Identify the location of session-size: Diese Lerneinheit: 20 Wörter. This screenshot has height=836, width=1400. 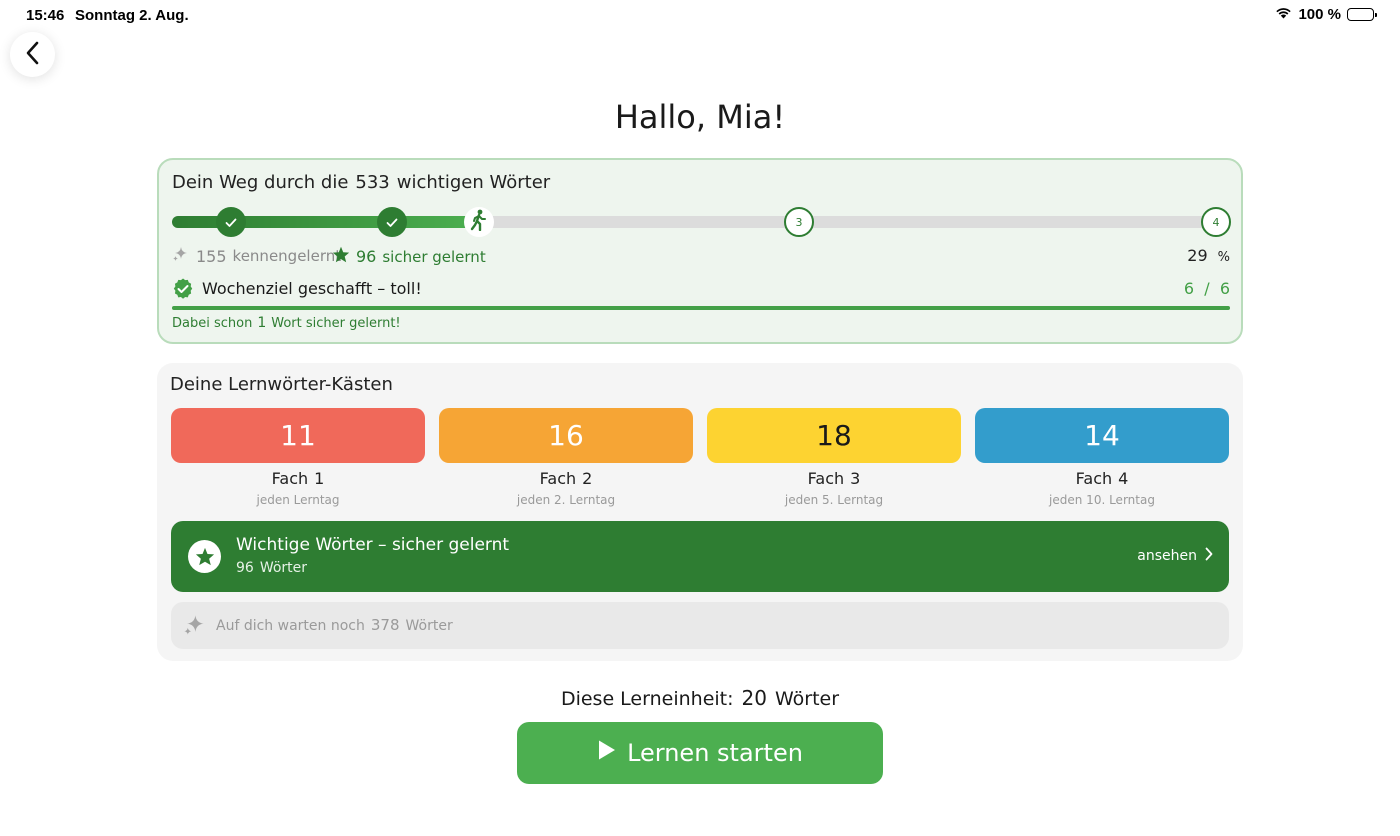
(700, 698).